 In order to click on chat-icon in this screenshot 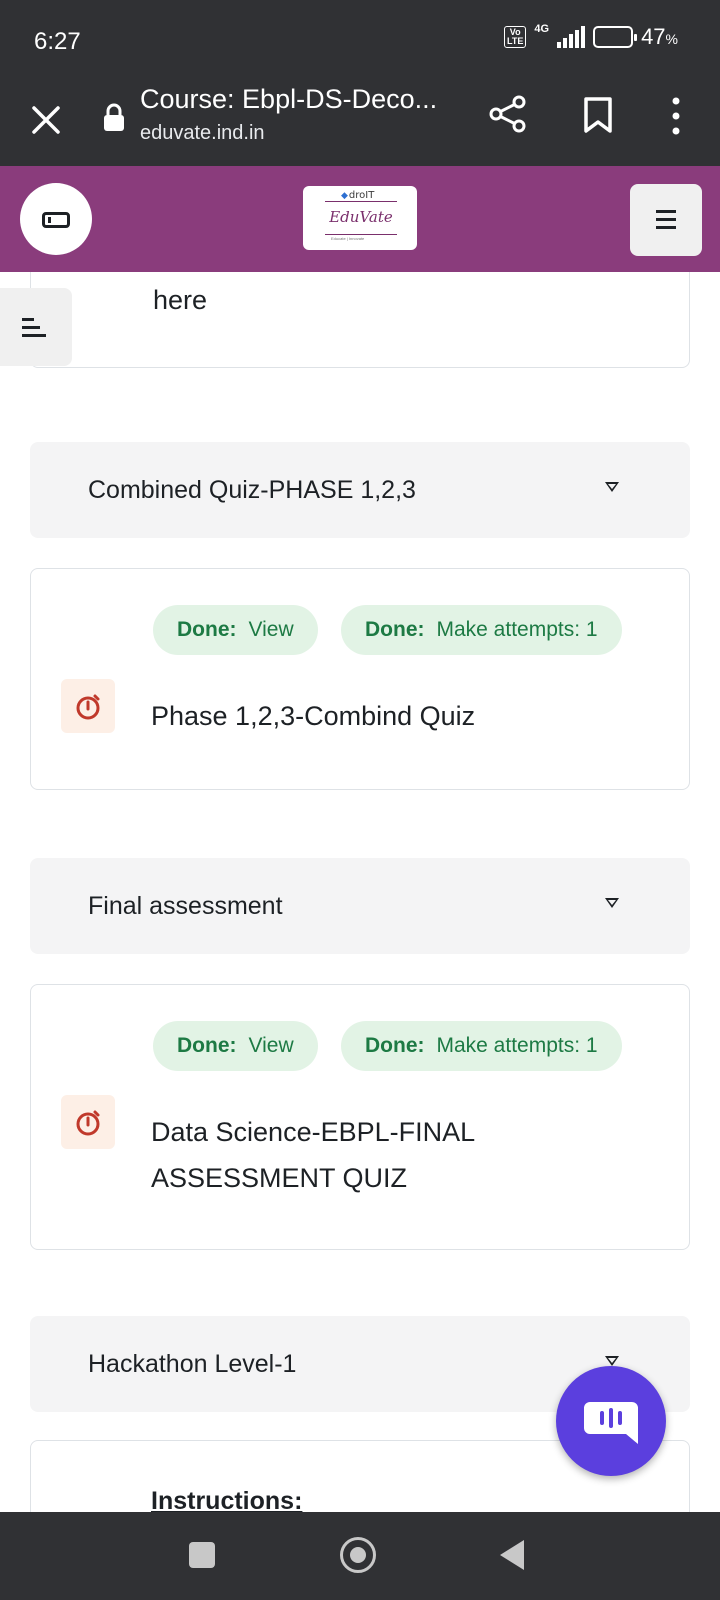, I will do `click(611, 1423)`.